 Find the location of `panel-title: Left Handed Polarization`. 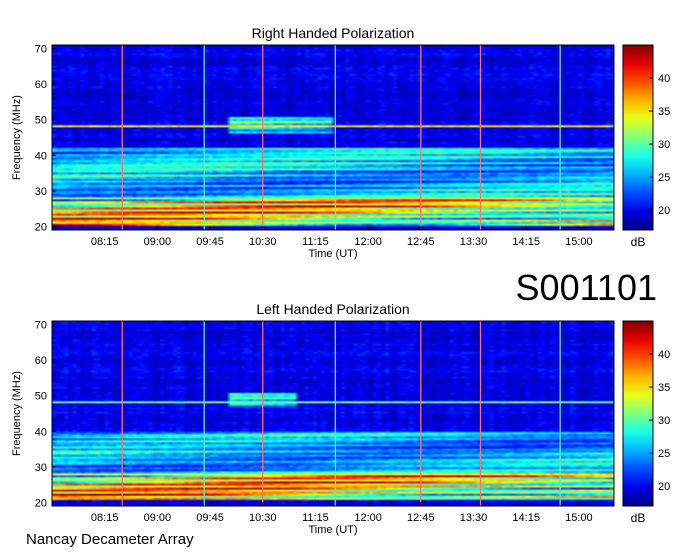

panel-title: Left Handed Polarization is located at coordinates (332, 309).